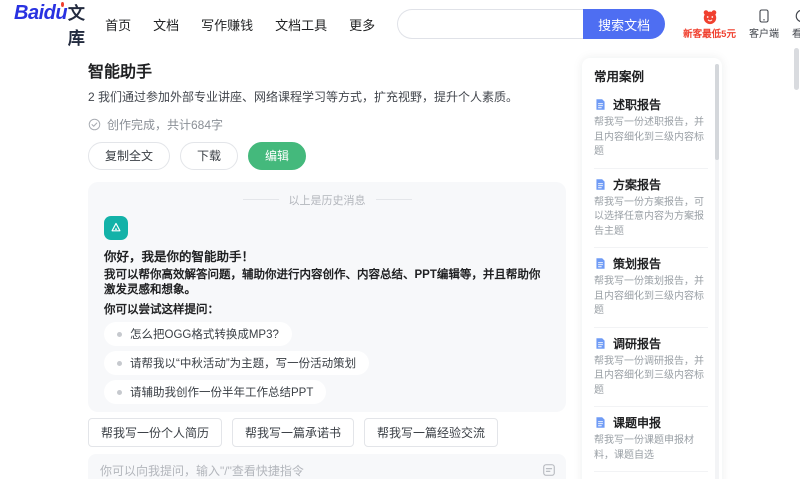  Describe the element at coordinates (797, 16) in the screenshot. I see `clock-icon` at that location.